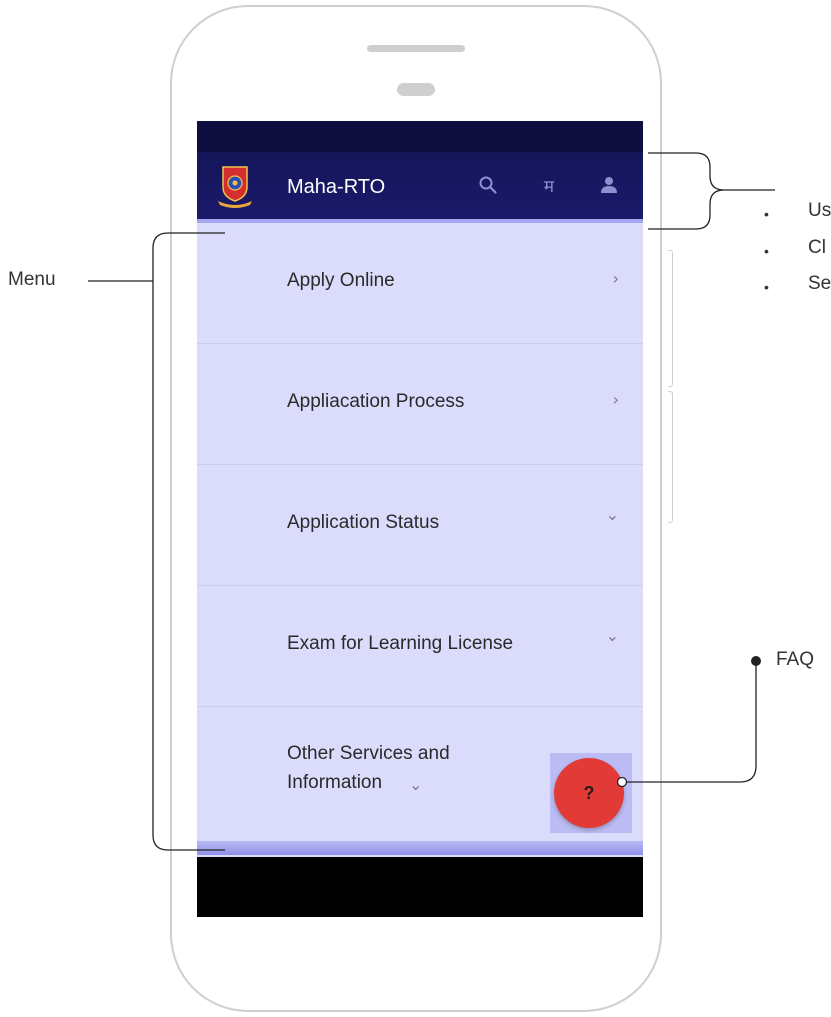 The image size is (831, 1017). What do you see at coordinates (819, 283) in the screenshot?
I see `header-annotation-item: Se` at bounding box center [819, 283].